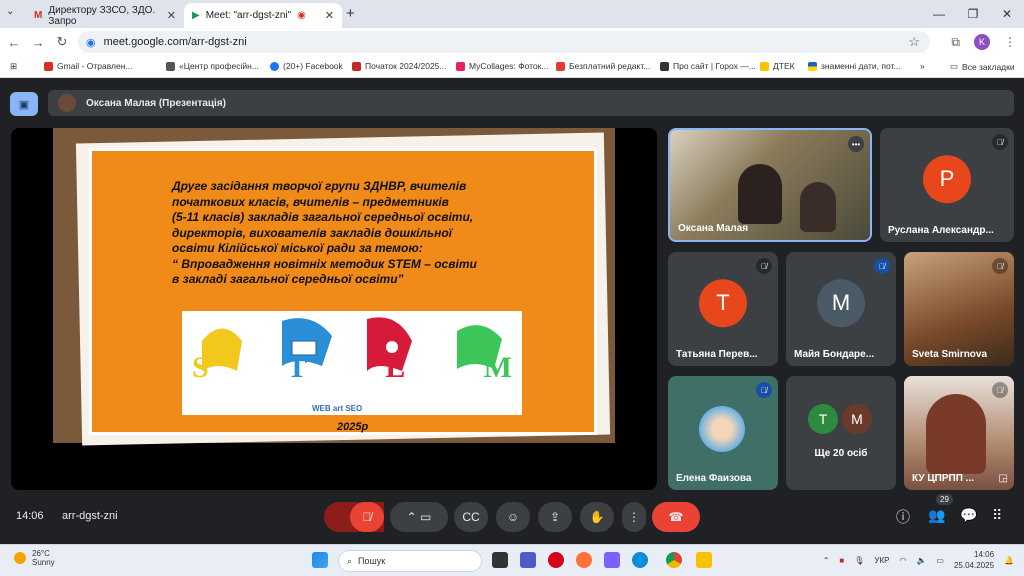 Image resolution: width=1024 pixels, height=576 pixels. I want to click on url-bar: ◉ meet.google.com/arr-dgst-zni ☆, so click(504, 42).